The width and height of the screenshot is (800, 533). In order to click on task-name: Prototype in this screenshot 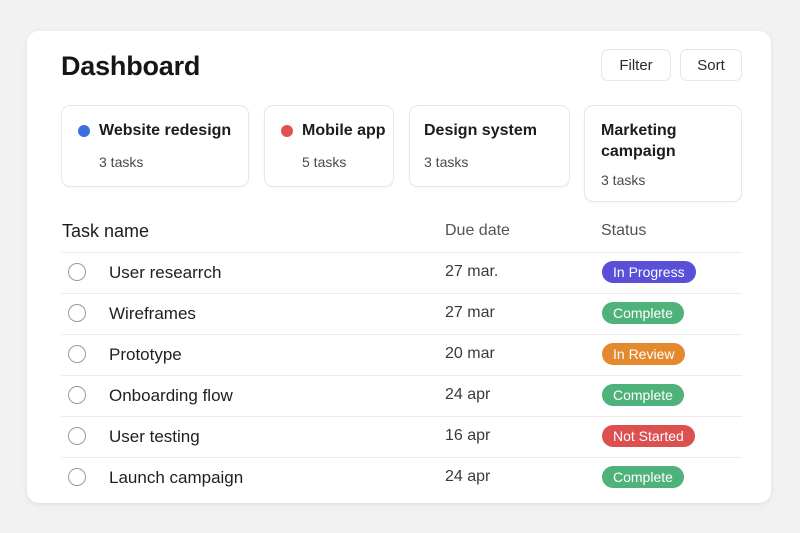, I will do `click(145, 354)`.